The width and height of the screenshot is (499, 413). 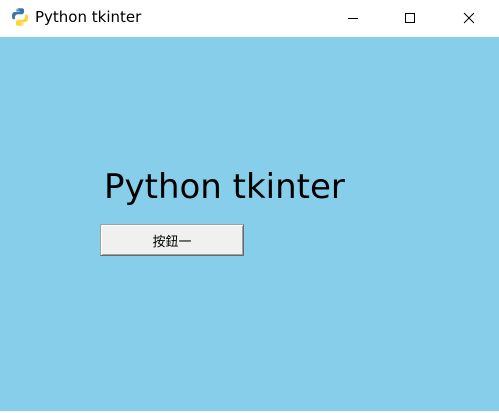 I want to click on button-one: 按鈕一, so click(x=172, y=240).